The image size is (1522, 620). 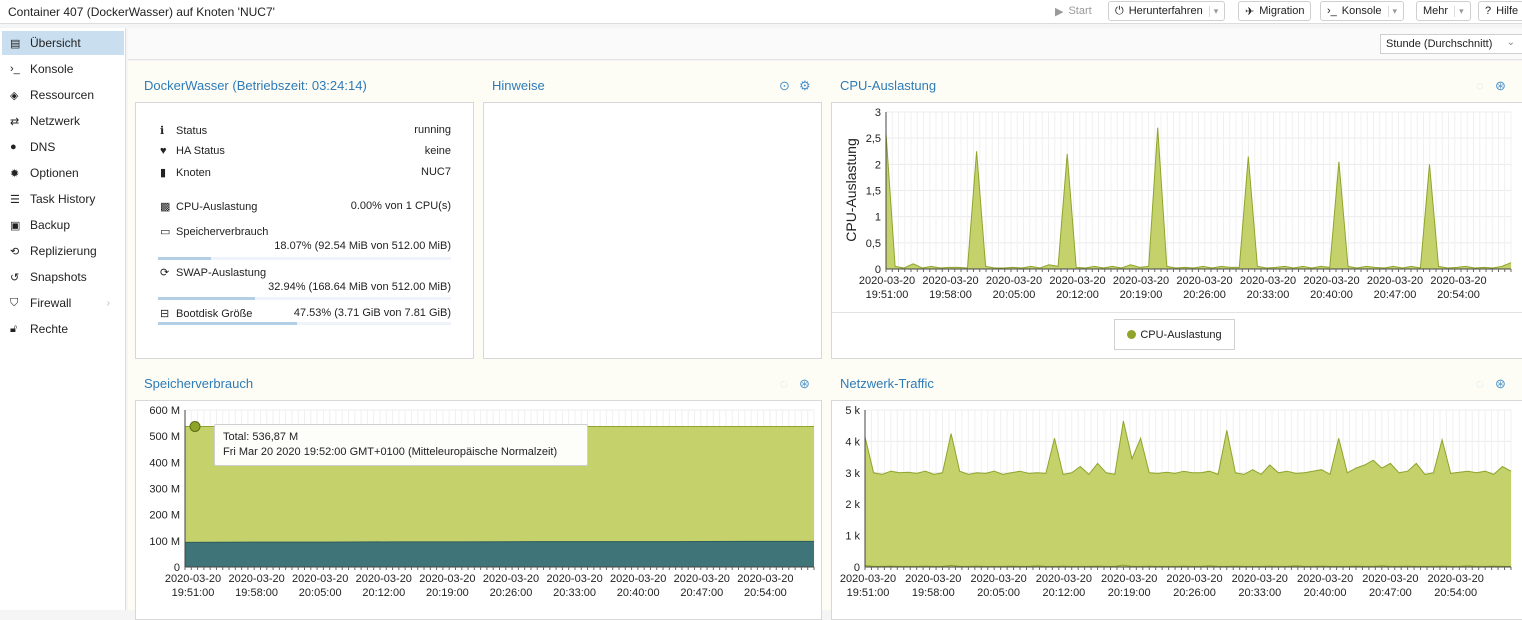 What do you see at coordinates (63, 303) in the screenshot?
I see `sidebar-item-firewall: ⛉ Firewall ›` at bounding box center [63, 303].